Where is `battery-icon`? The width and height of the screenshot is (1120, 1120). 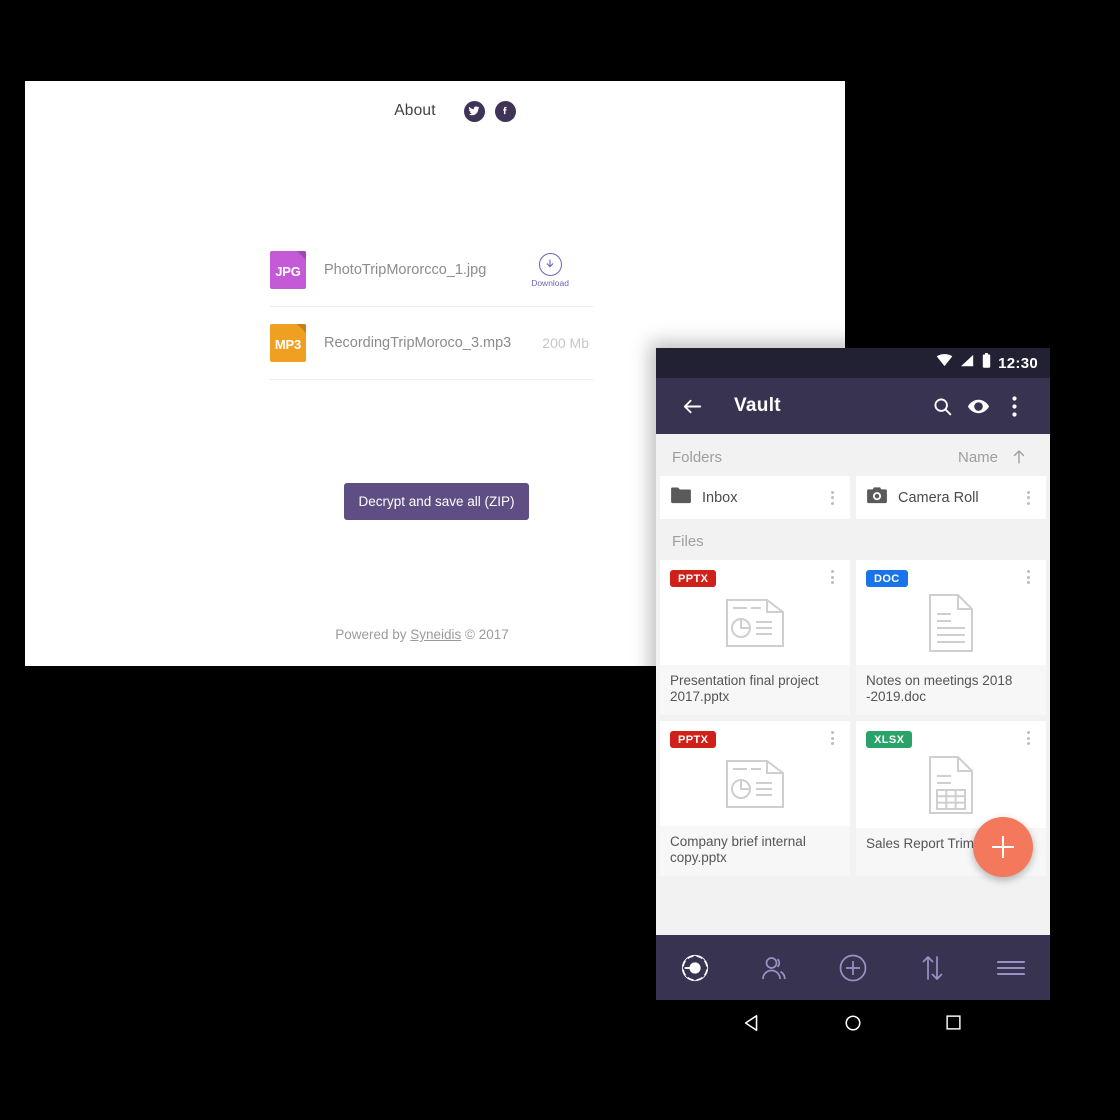 battery-icon is located at coordinates (986, 363).